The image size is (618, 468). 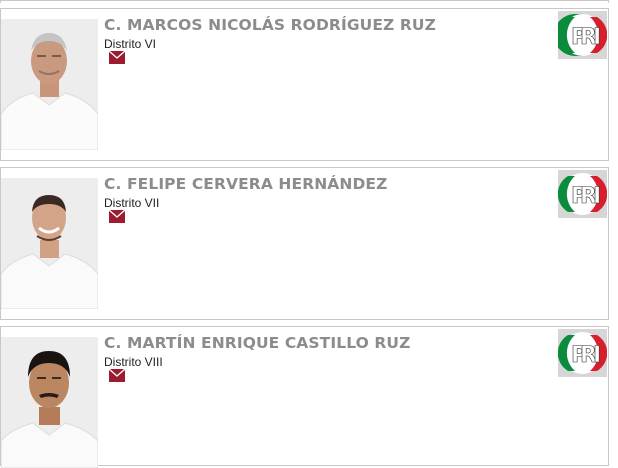 What do you see at coordinates (304, 1) in the screenshot?
I see `previous-card-edge` at bounding box center [304, 1].